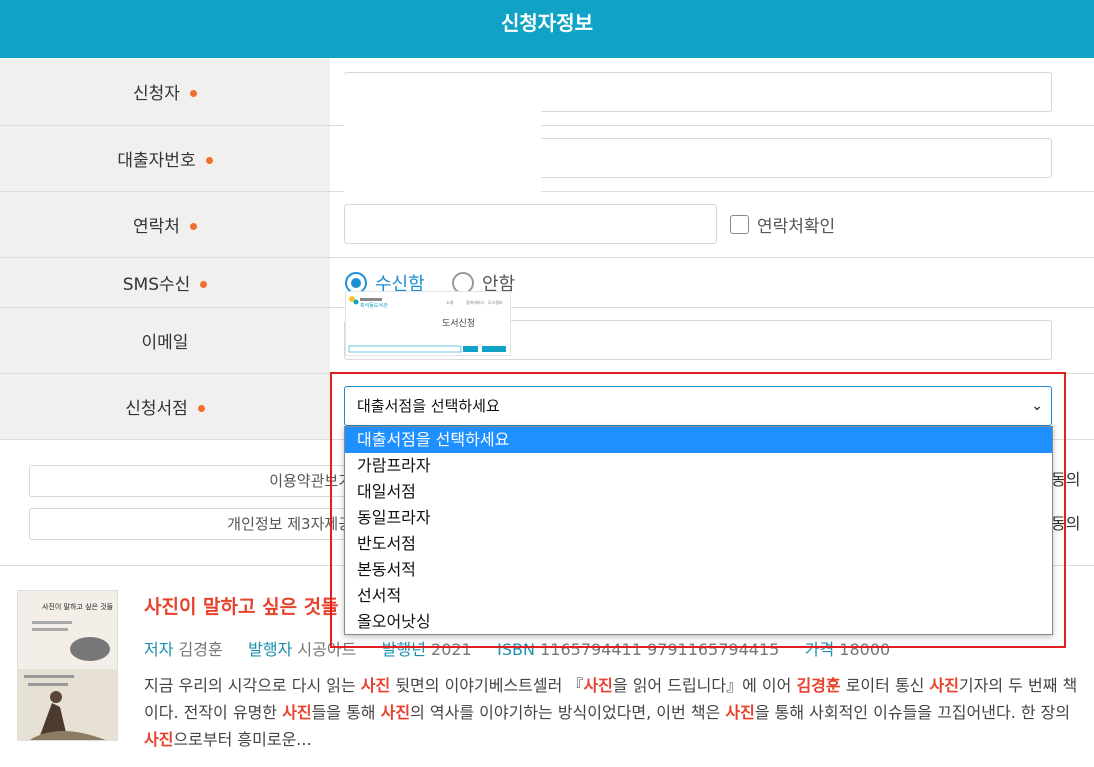  Describe the element at coordinates (530, 224) in the screenshot. I see `phone-input` at that location.